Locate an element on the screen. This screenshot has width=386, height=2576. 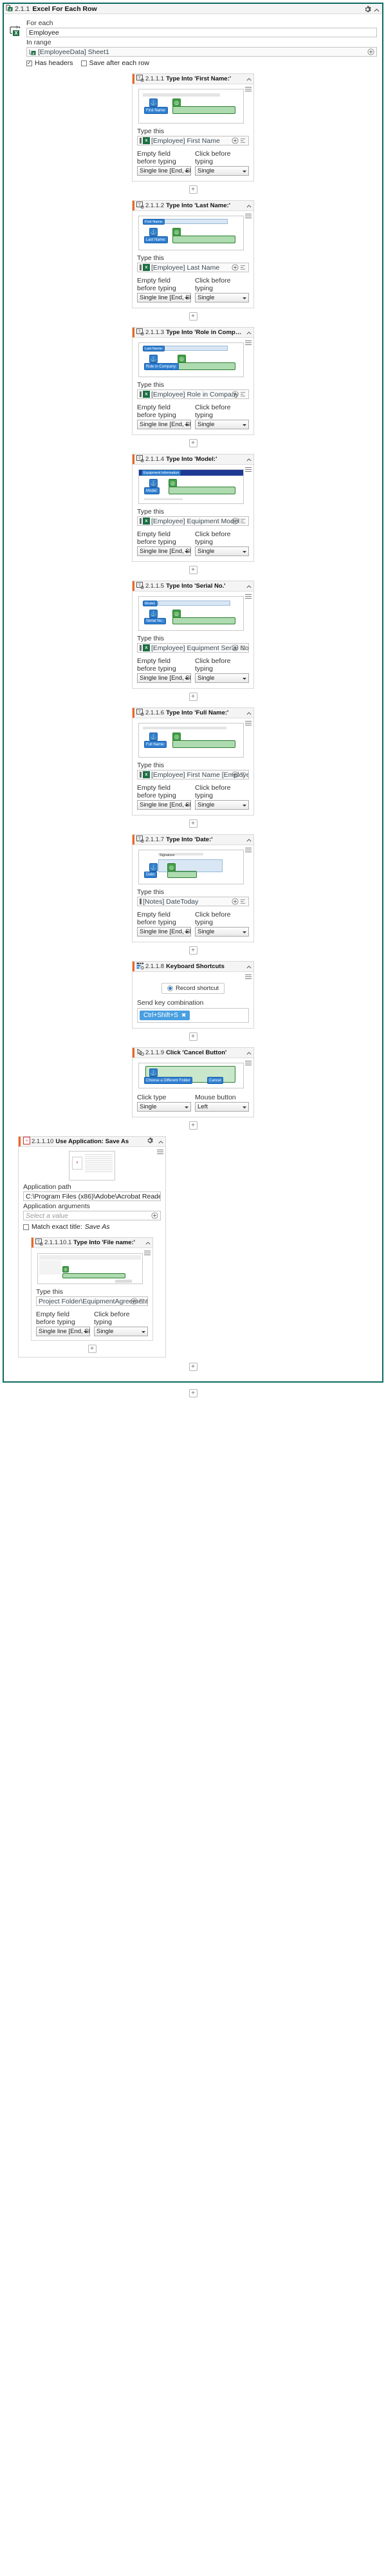
type-this-input: x [Employee] Equipment Serial No. is located at coordinates (193, 648).